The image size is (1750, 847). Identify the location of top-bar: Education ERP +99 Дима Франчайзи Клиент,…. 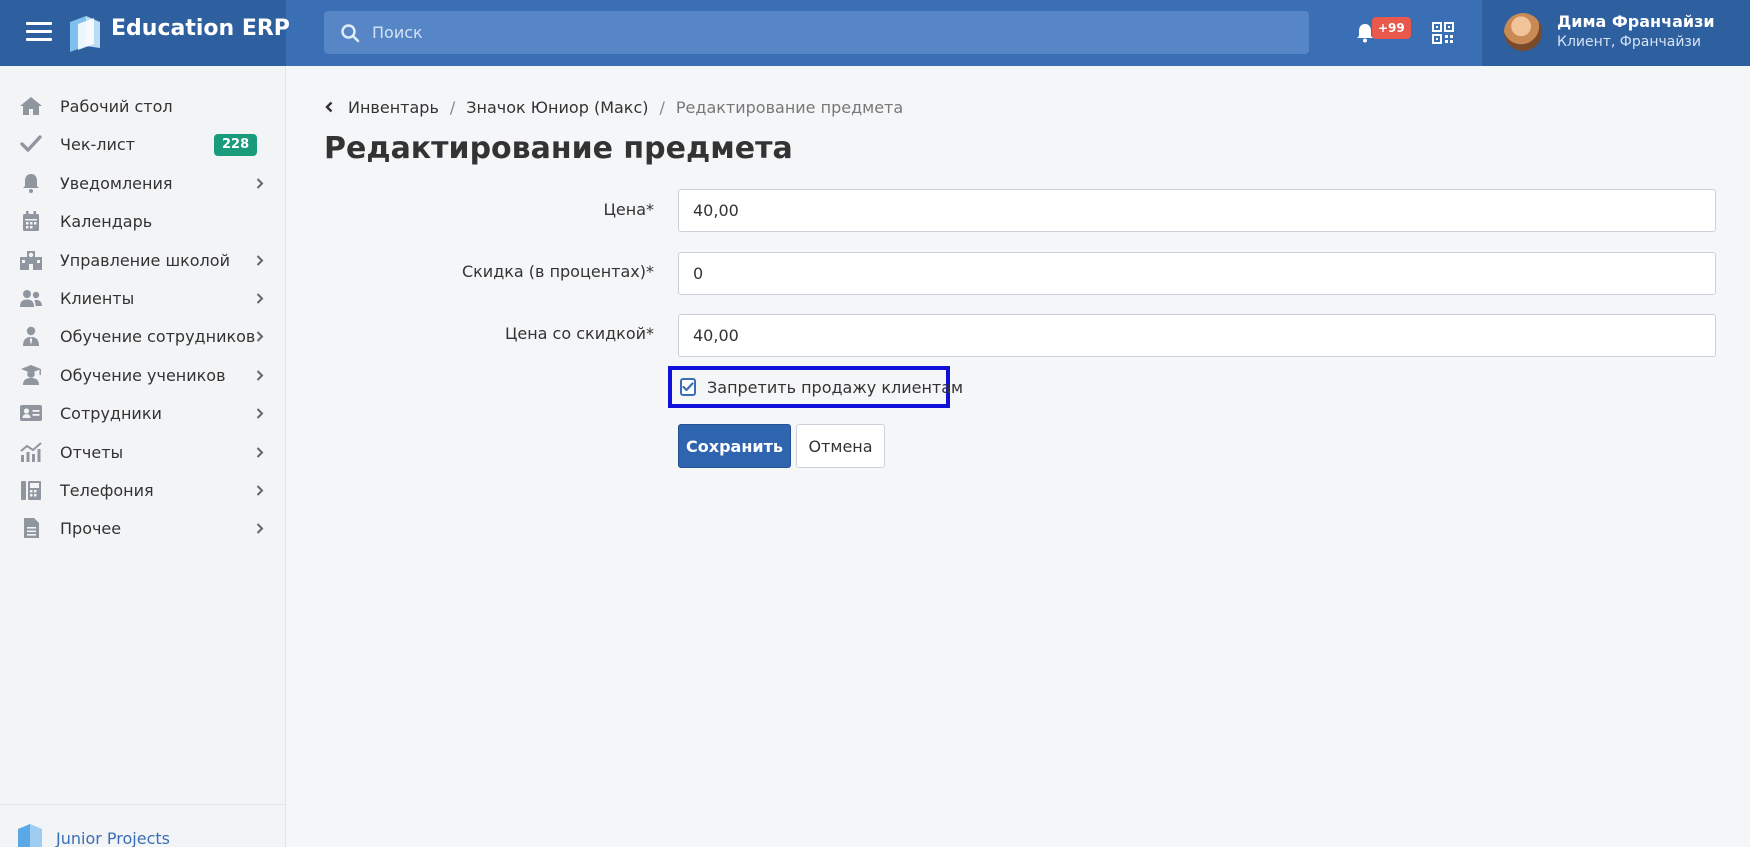
(875, 33).